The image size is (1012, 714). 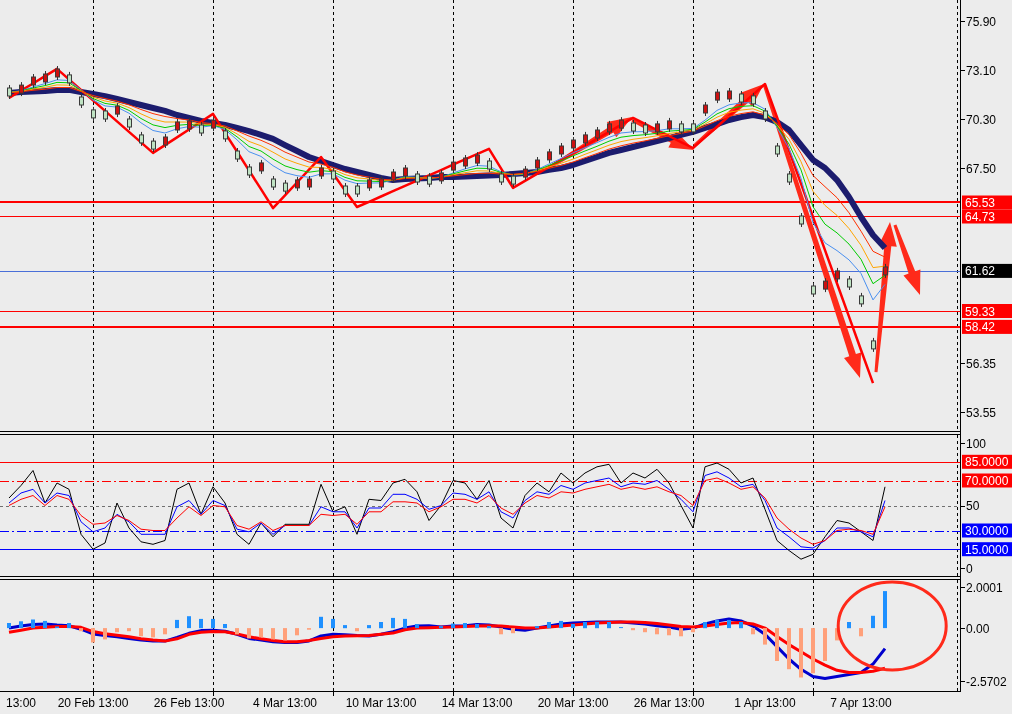 I want to click on time-axis-label: 26 Feb 13:00, so click(x=189, y=703).